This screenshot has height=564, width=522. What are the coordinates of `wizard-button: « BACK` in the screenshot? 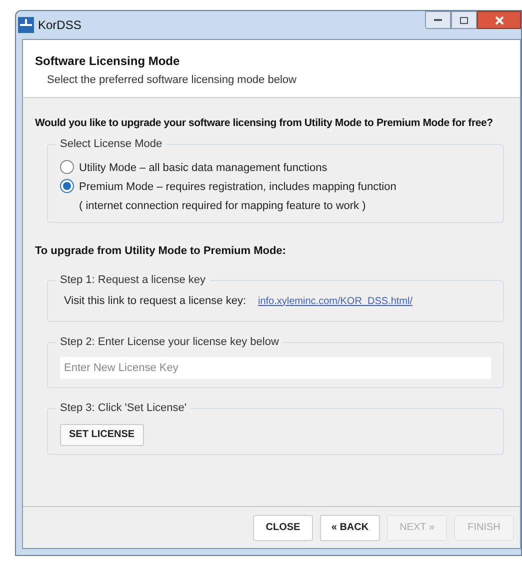 It's located at (350, 527).